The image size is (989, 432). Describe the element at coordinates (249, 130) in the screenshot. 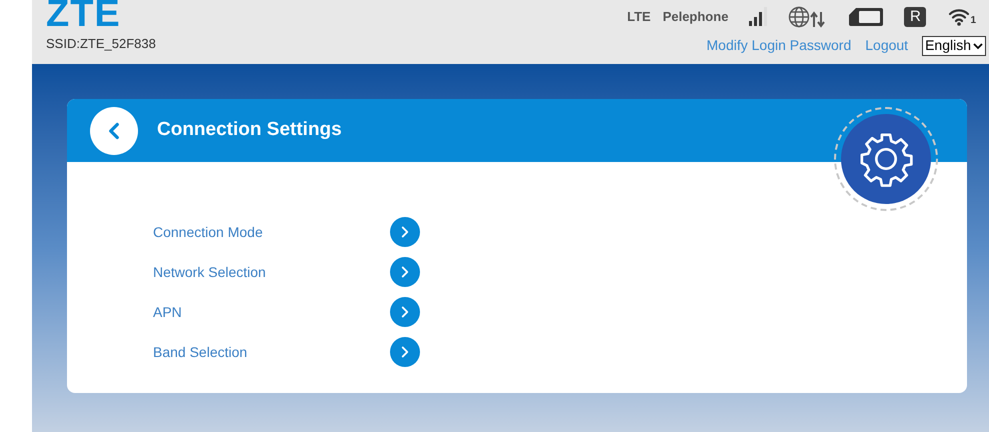

I see `card-title: Connection Settings` at that location.